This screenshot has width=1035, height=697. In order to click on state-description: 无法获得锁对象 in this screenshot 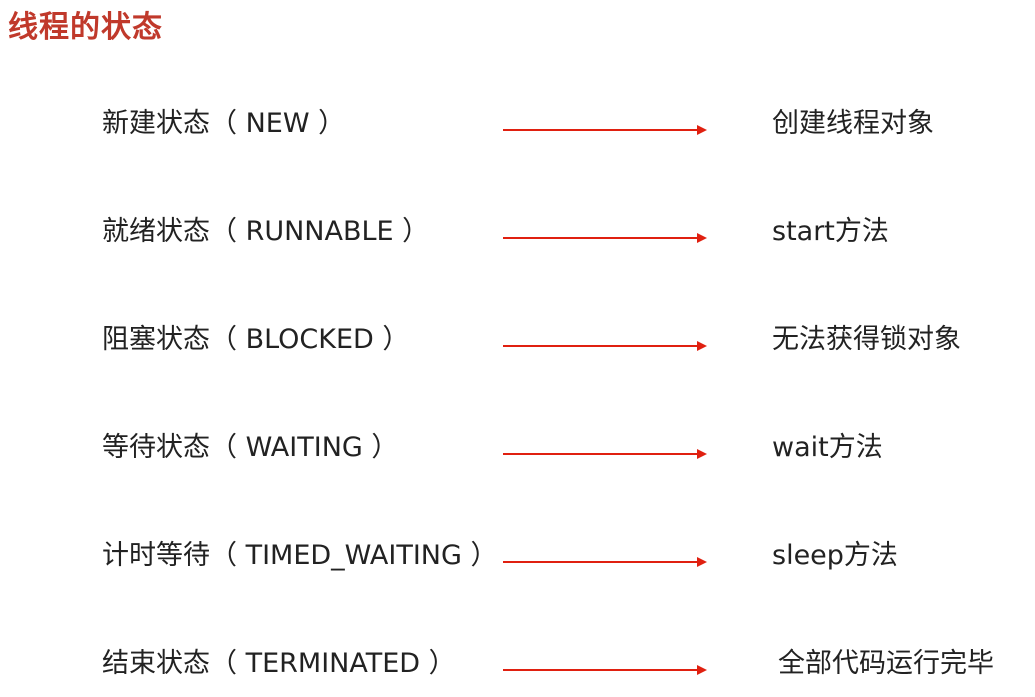, I will do `click(866, 339)`.